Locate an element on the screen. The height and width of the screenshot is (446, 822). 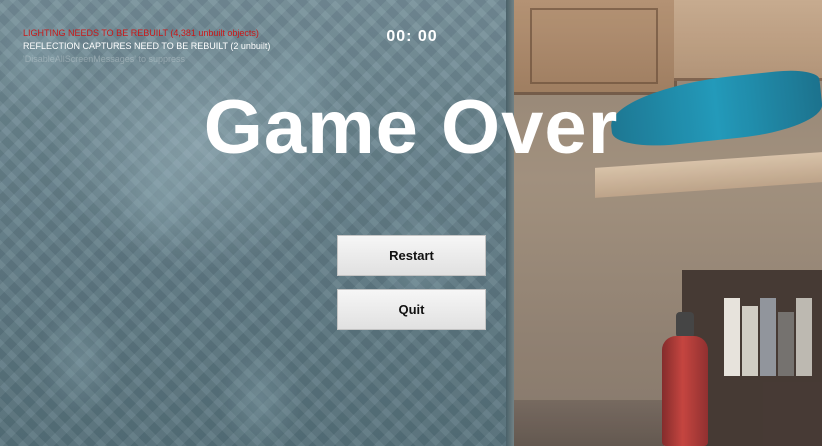
quit-button-label: Quit is located at coordinates (411, 309).